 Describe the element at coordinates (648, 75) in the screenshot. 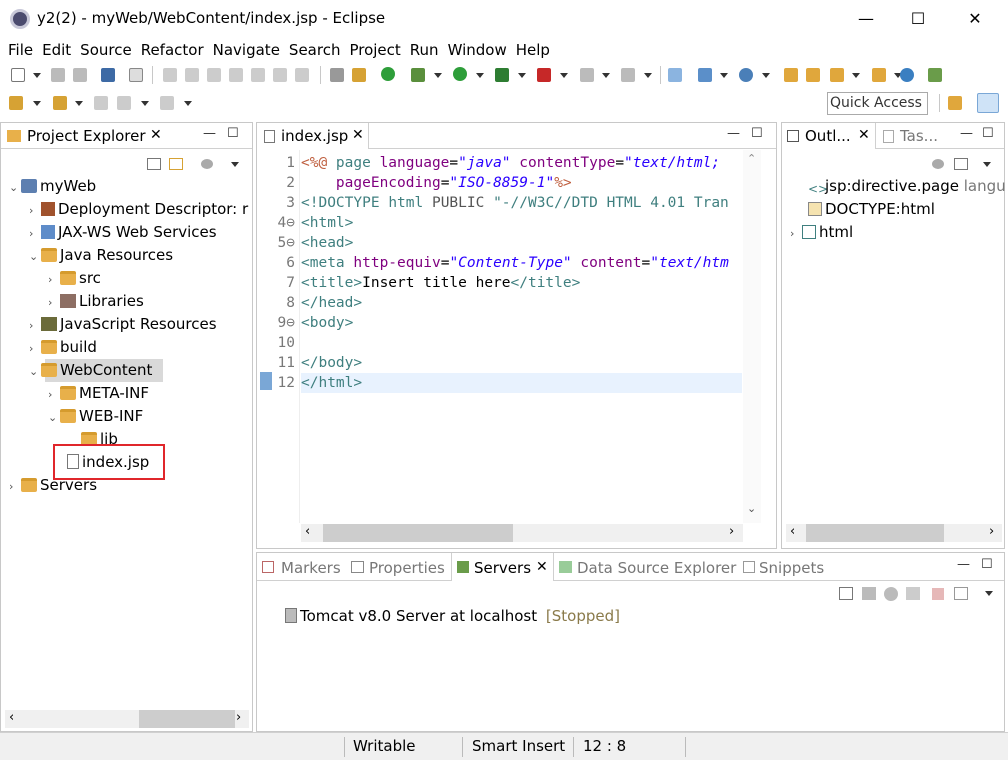

I see `publish-dropdown-icon` at that location.